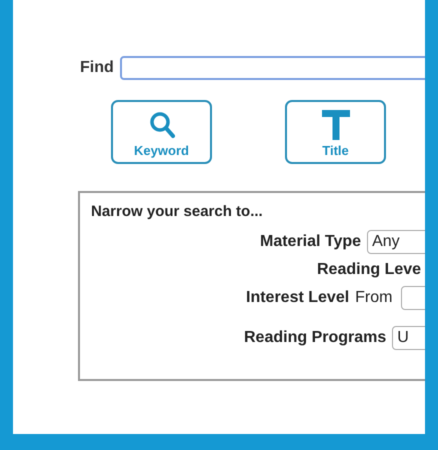 This screenshot has height=450, width=438. Describe the element at coordinates (272, 68) in the screenshot. I see `find-field` at that location.